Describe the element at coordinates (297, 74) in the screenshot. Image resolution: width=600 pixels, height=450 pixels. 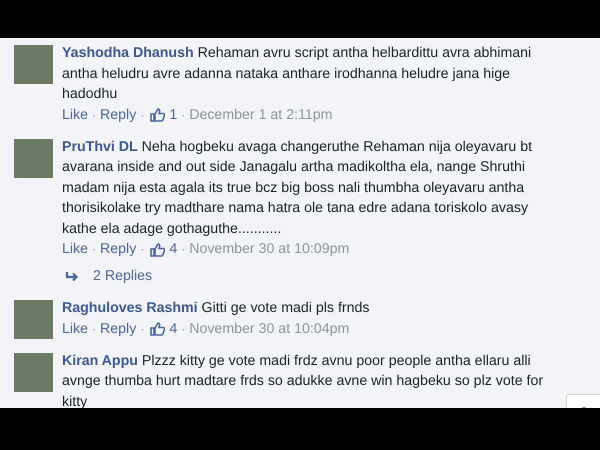
I see `comment-text: Yashodha Dhanush Rehaman avru script antha helbardittu avra abhimani antha heludru avre adanna nataka anthare irodhanna heludre jana hige hadodhu` at that location.